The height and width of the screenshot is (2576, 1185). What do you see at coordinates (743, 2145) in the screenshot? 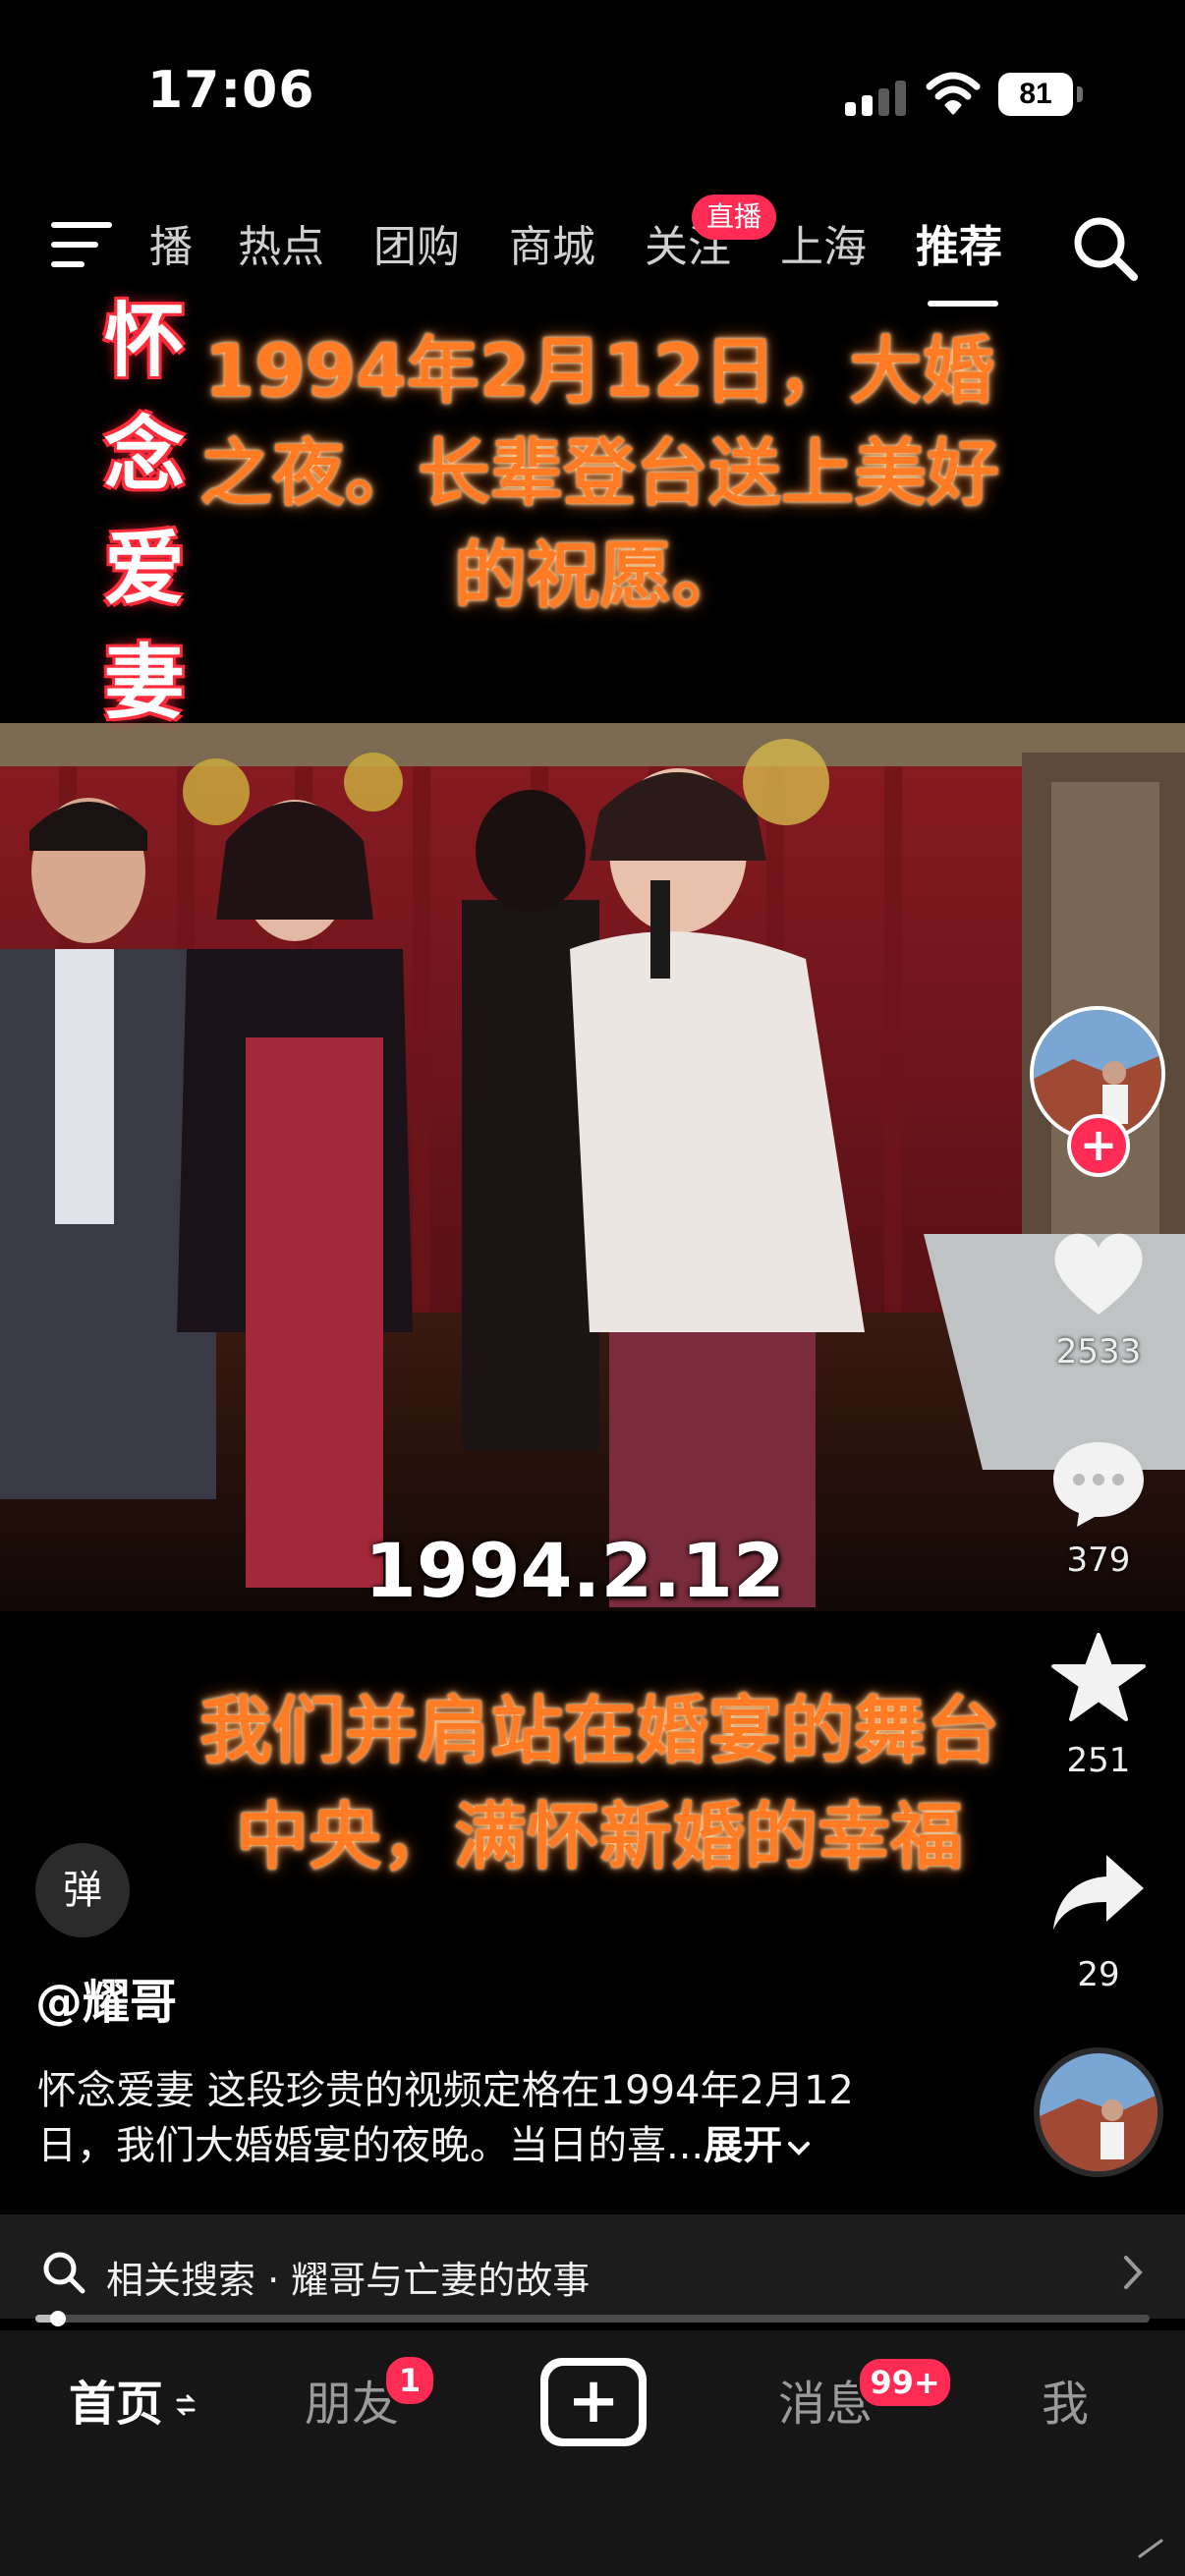
I see `expand-button: 展开` at bounding box center [743, 2145].